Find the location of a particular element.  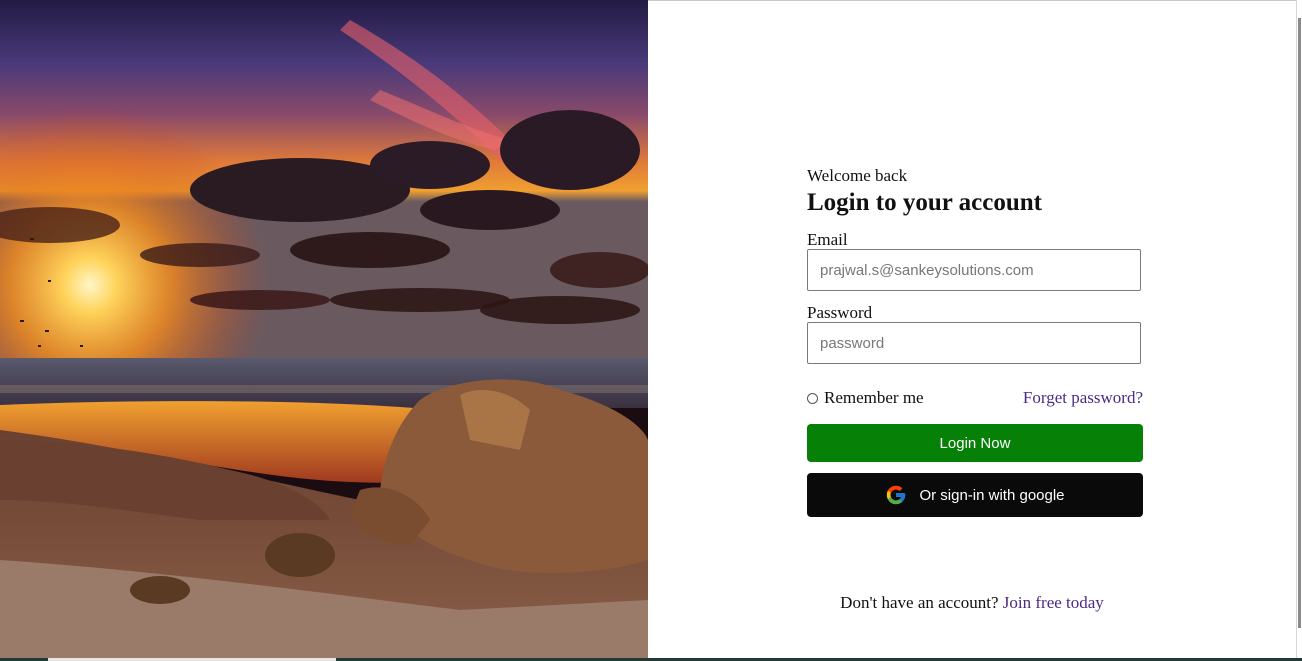

password-field is located at coordinates (974, 343).